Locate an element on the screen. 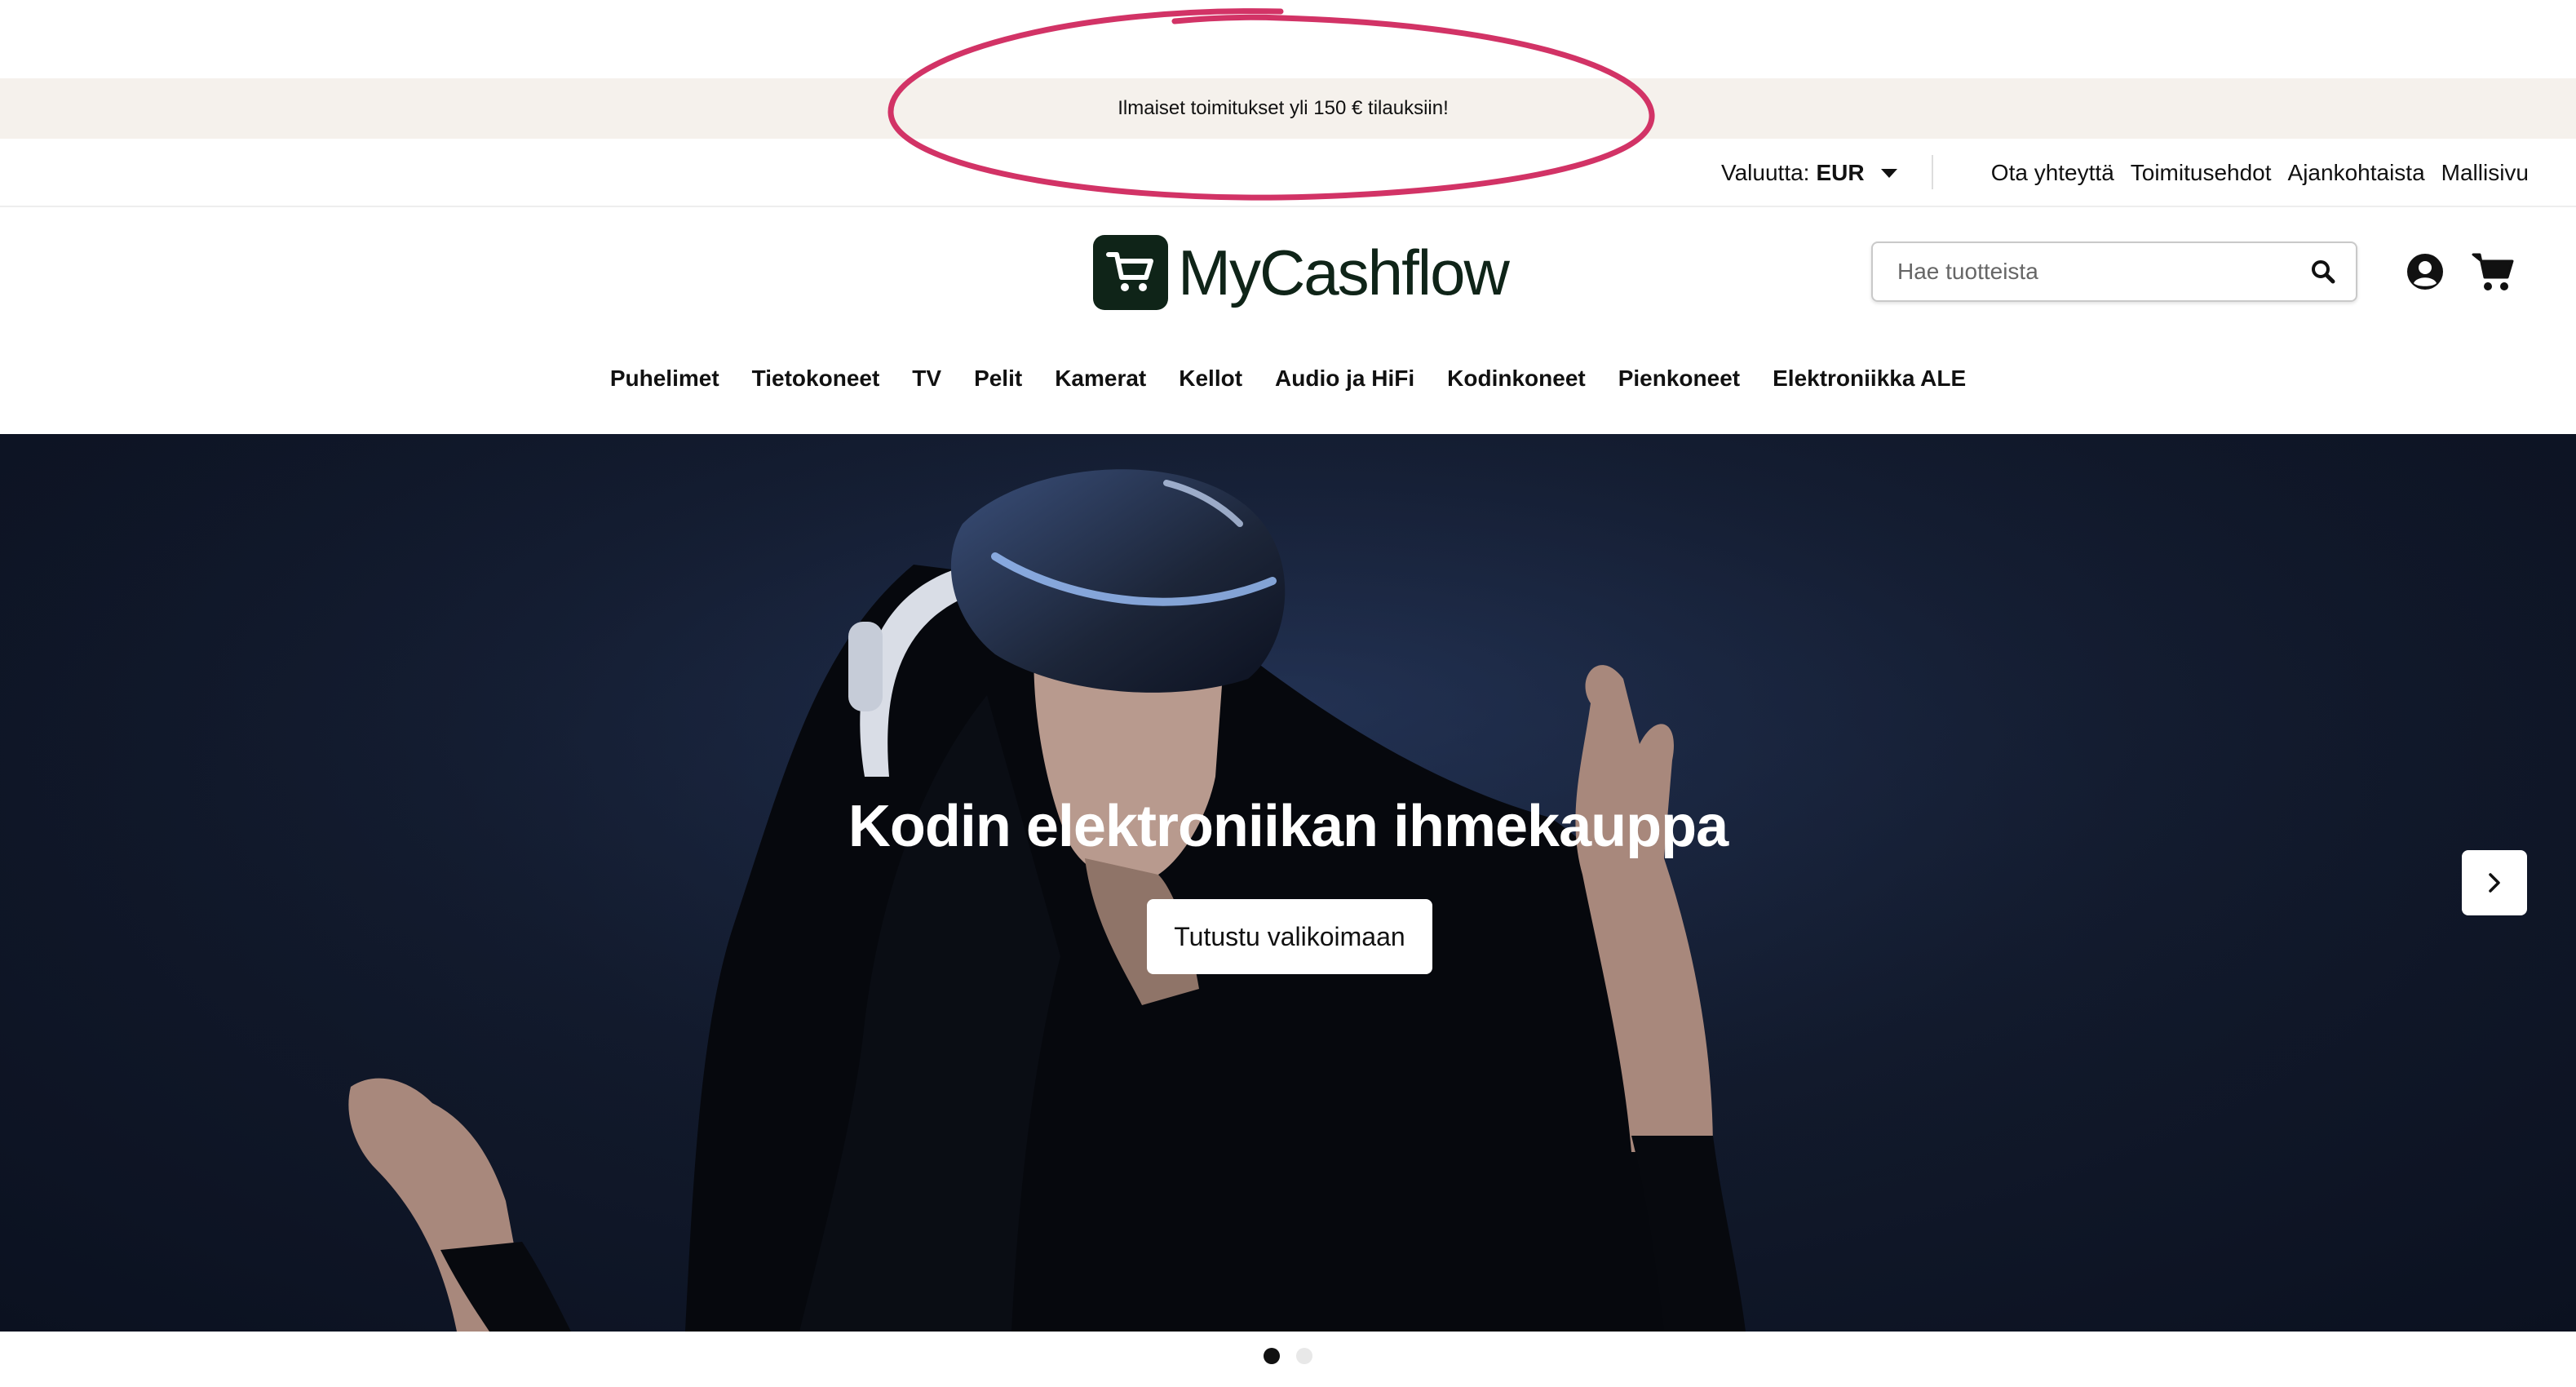 The height and width of the screenshot is (1387, 2576). logo-text: MyCashflow is located at coordinates (1344, 272).